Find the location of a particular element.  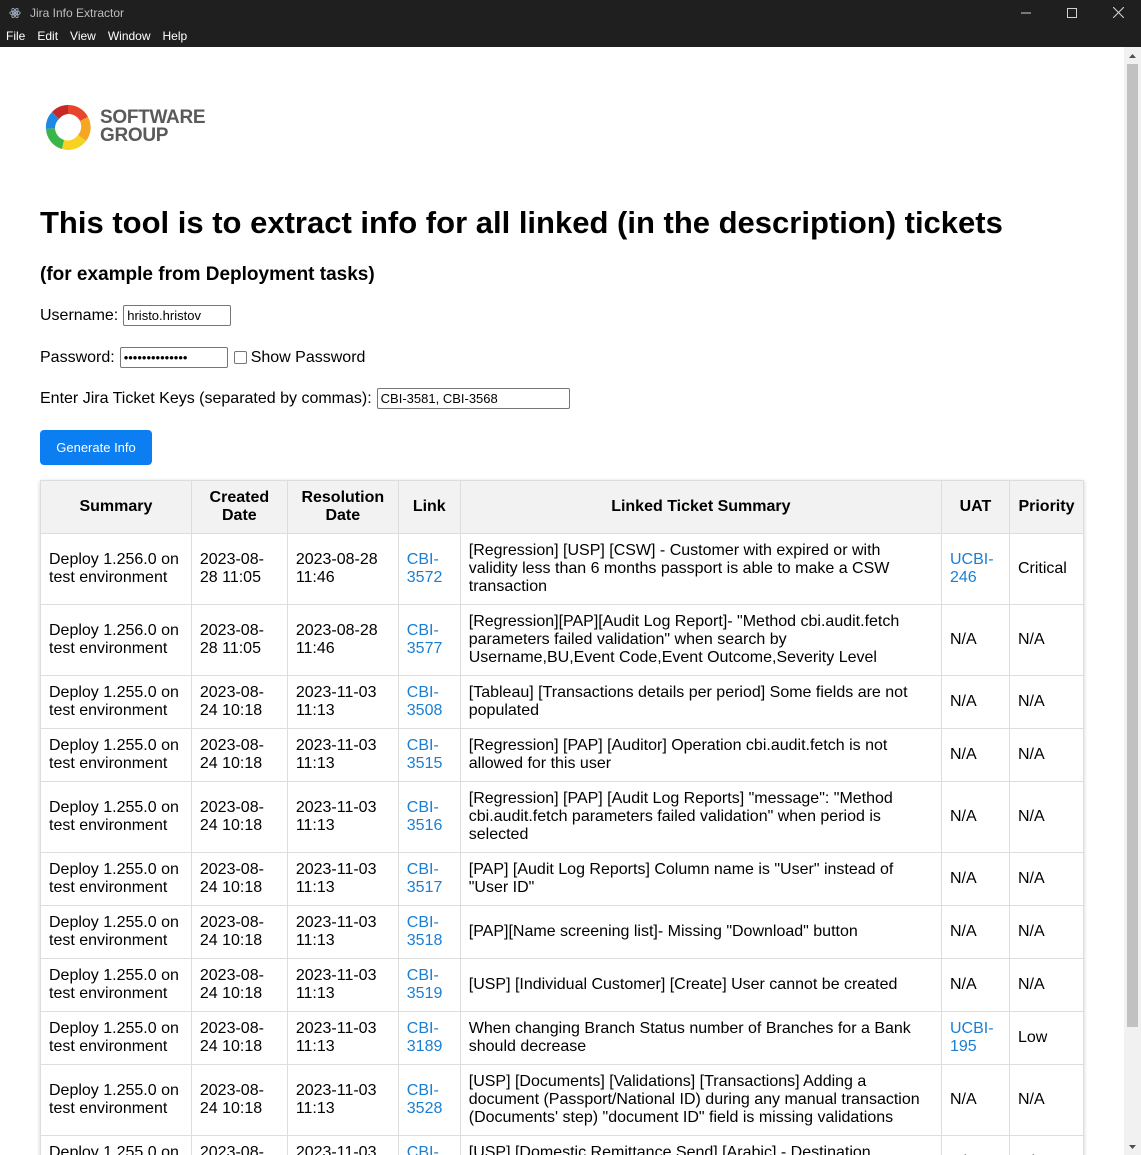

cell-link: CBI-3516 is located at coordinates (429, 817).